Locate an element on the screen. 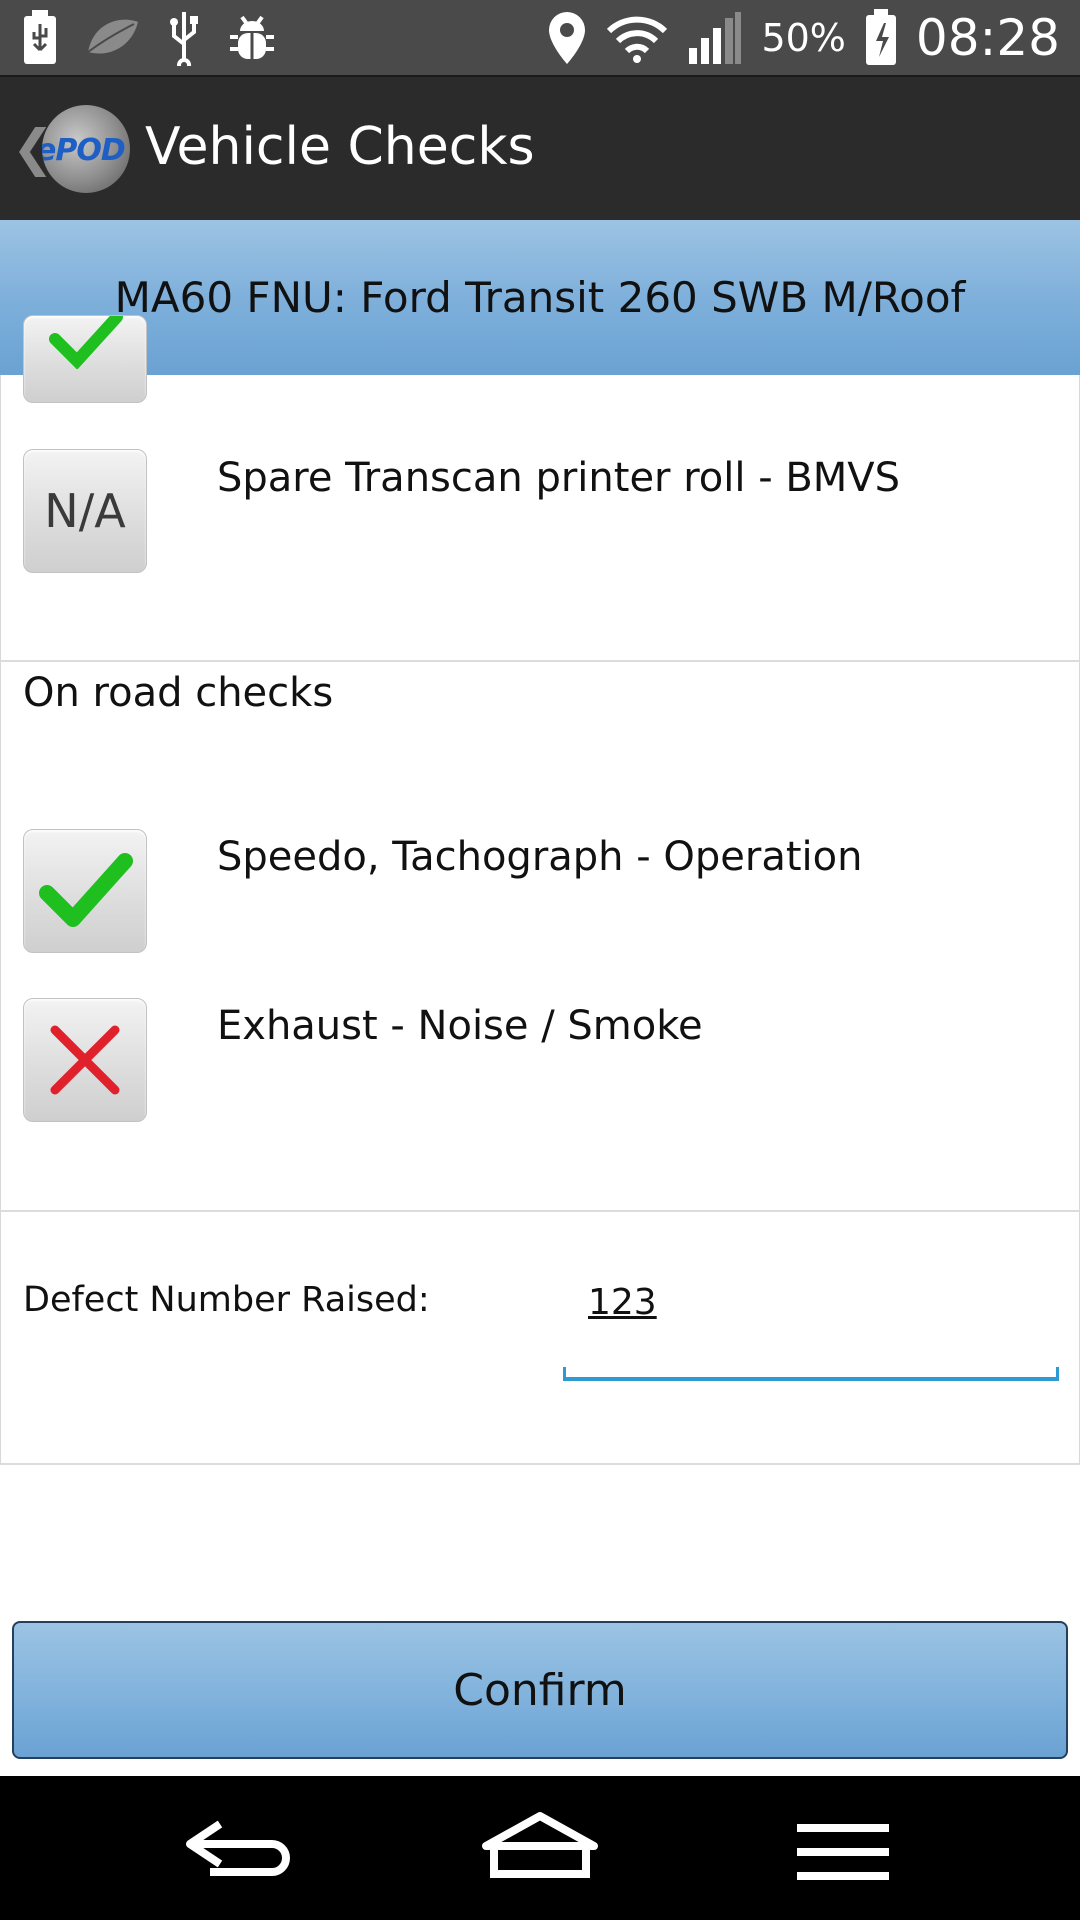 The height and width of the screenshot is (1920, 1080). cross-icon is located at coordinates (85, 1060).